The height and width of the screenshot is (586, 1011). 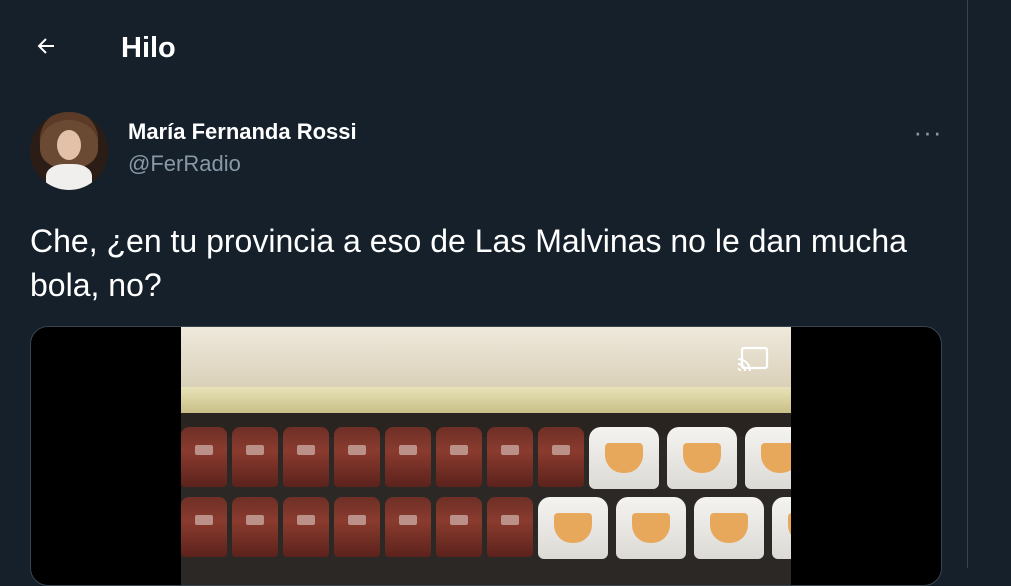 I want to click on more-options-icon: ···, so click(x=928, y=132).